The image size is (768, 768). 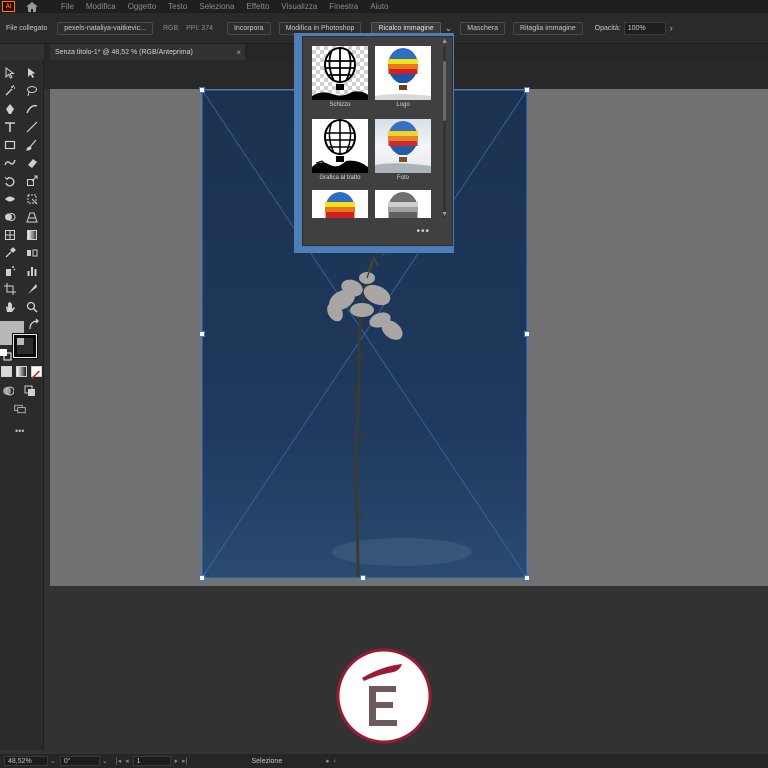 What do you see at coordinates (170, 28) in the screenshot?
I see `color-mode: RGB` at bounding box center [170, 28].